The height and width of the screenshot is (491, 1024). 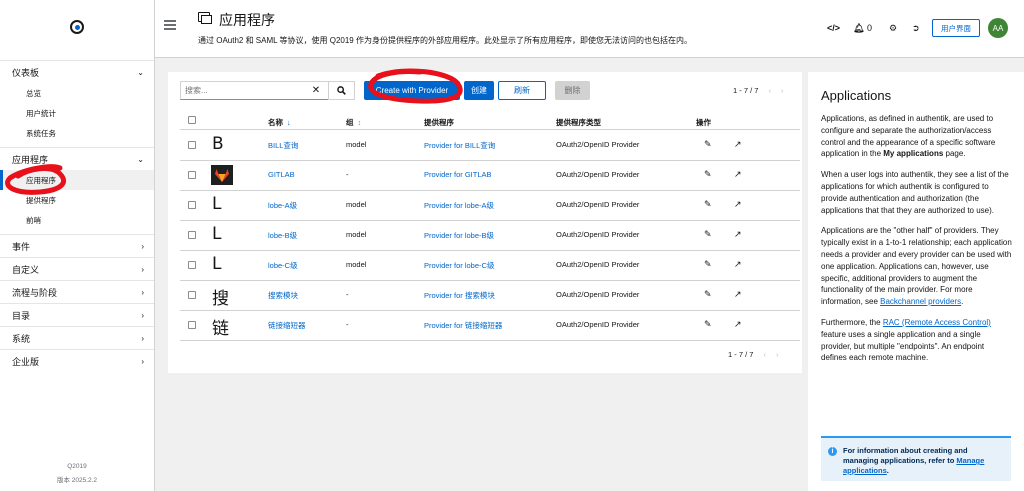 What do you see at coordinates (281, 174) in the screenshot?
I see `app-name-link: GITLAB` at bounding box center [281, 174].